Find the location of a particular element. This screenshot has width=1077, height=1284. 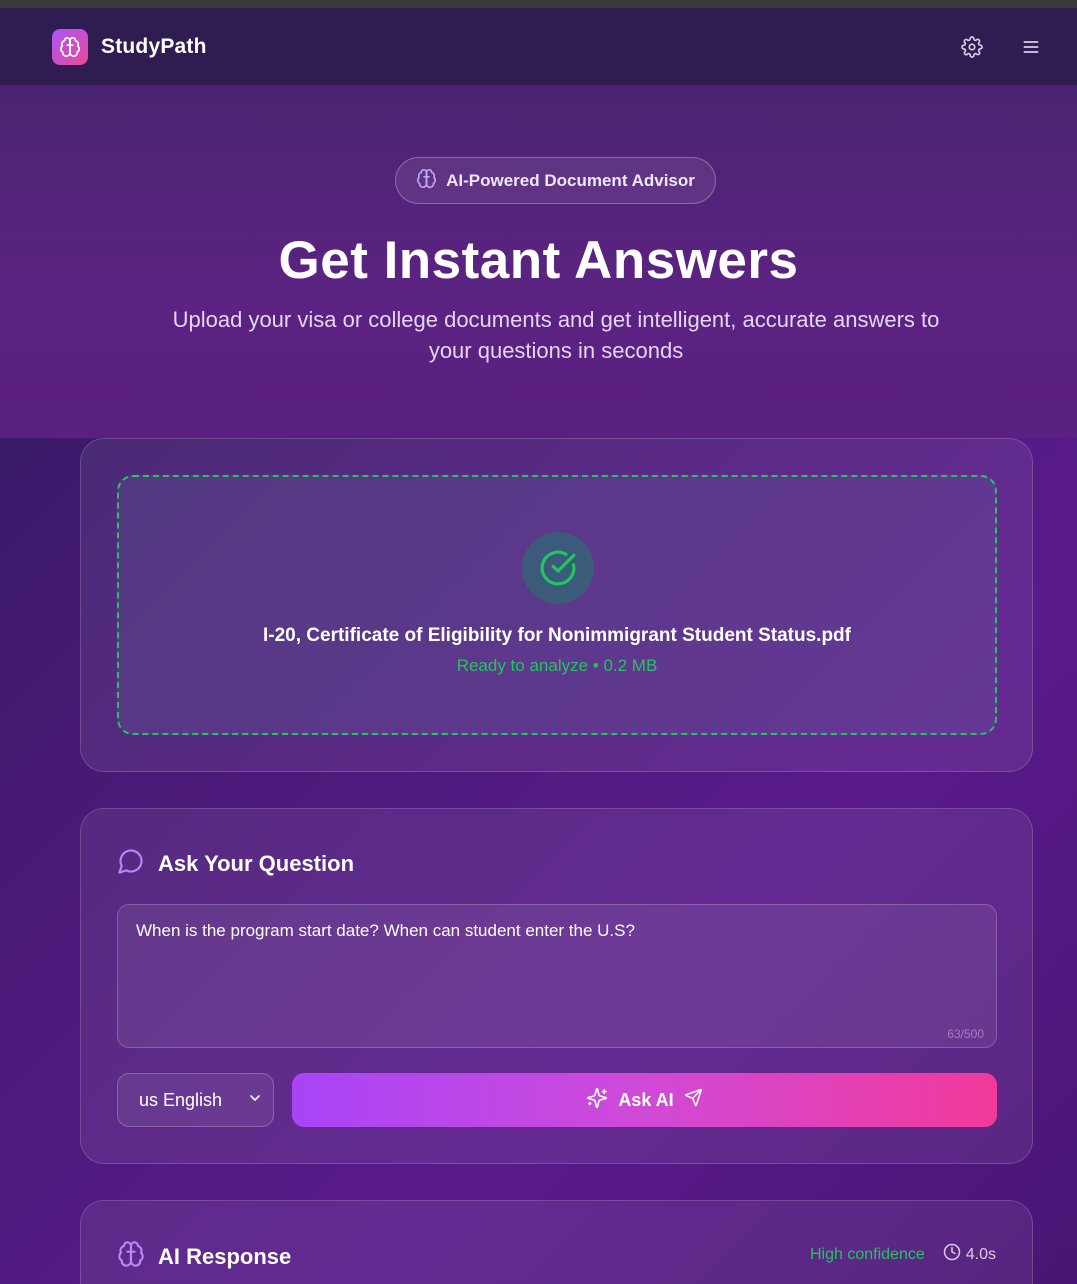

page-title: Get Instant Answers is located at coordinates (538, 260).